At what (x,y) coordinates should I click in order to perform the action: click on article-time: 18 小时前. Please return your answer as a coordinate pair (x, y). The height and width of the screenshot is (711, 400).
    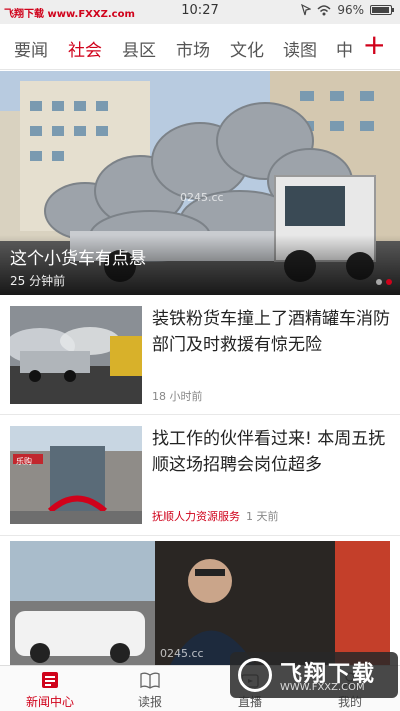
    Looking at the image, I should click on (177, 396).